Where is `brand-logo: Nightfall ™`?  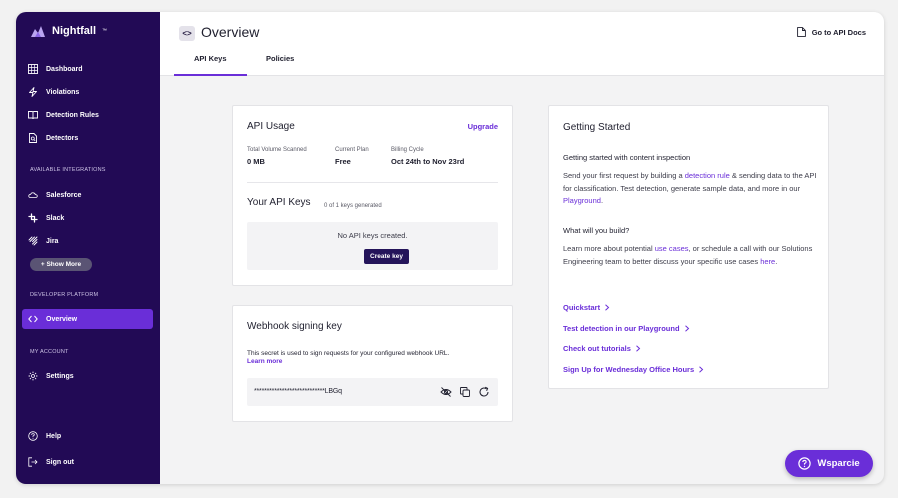 brand-logo: Nightfall ™ is located at coordinates (68, 31).